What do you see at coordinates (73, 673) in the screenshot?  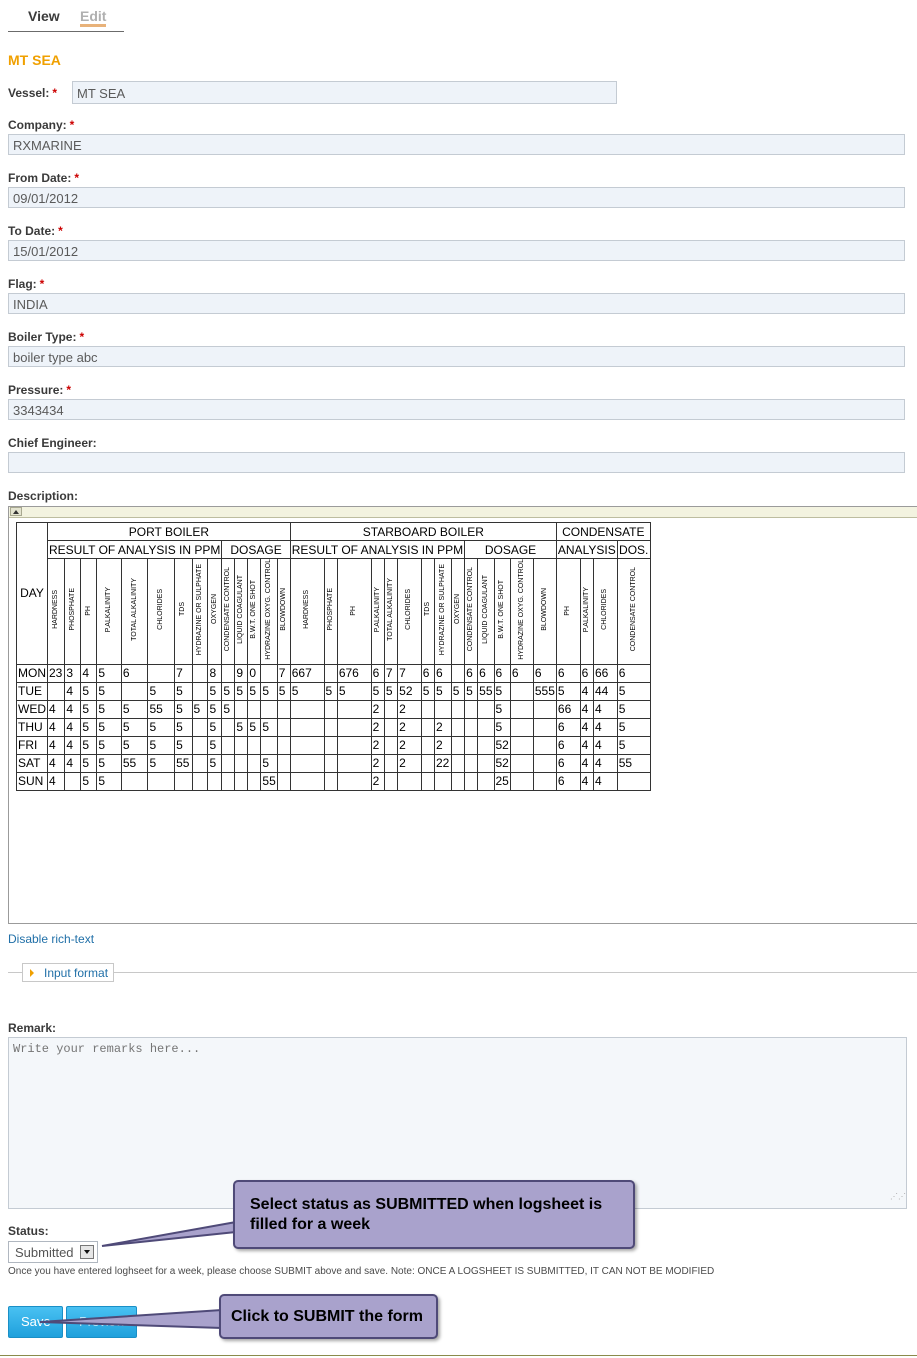 I see `table-cell: 3` at bounding box center [73, 673].